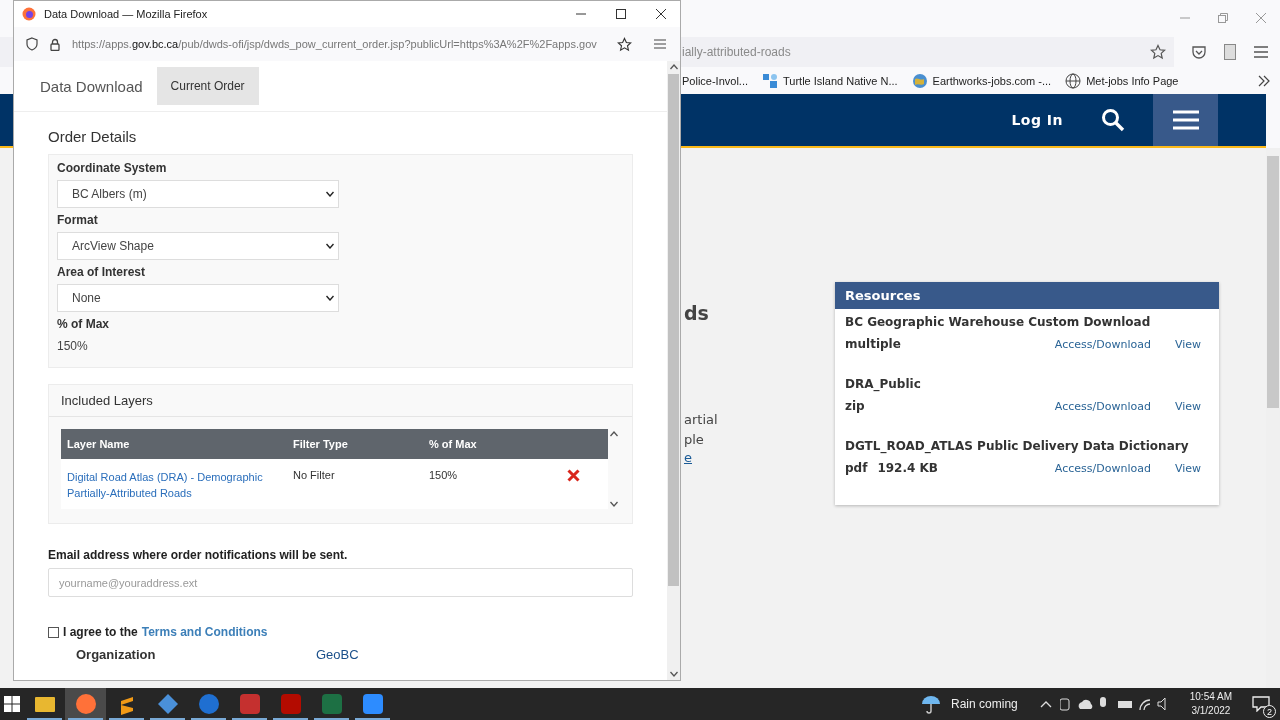 The width and height of the screenshot is (1280, 720). I want to click on window-title: Data Download — Mozilla Firefox, so click(126, 14).